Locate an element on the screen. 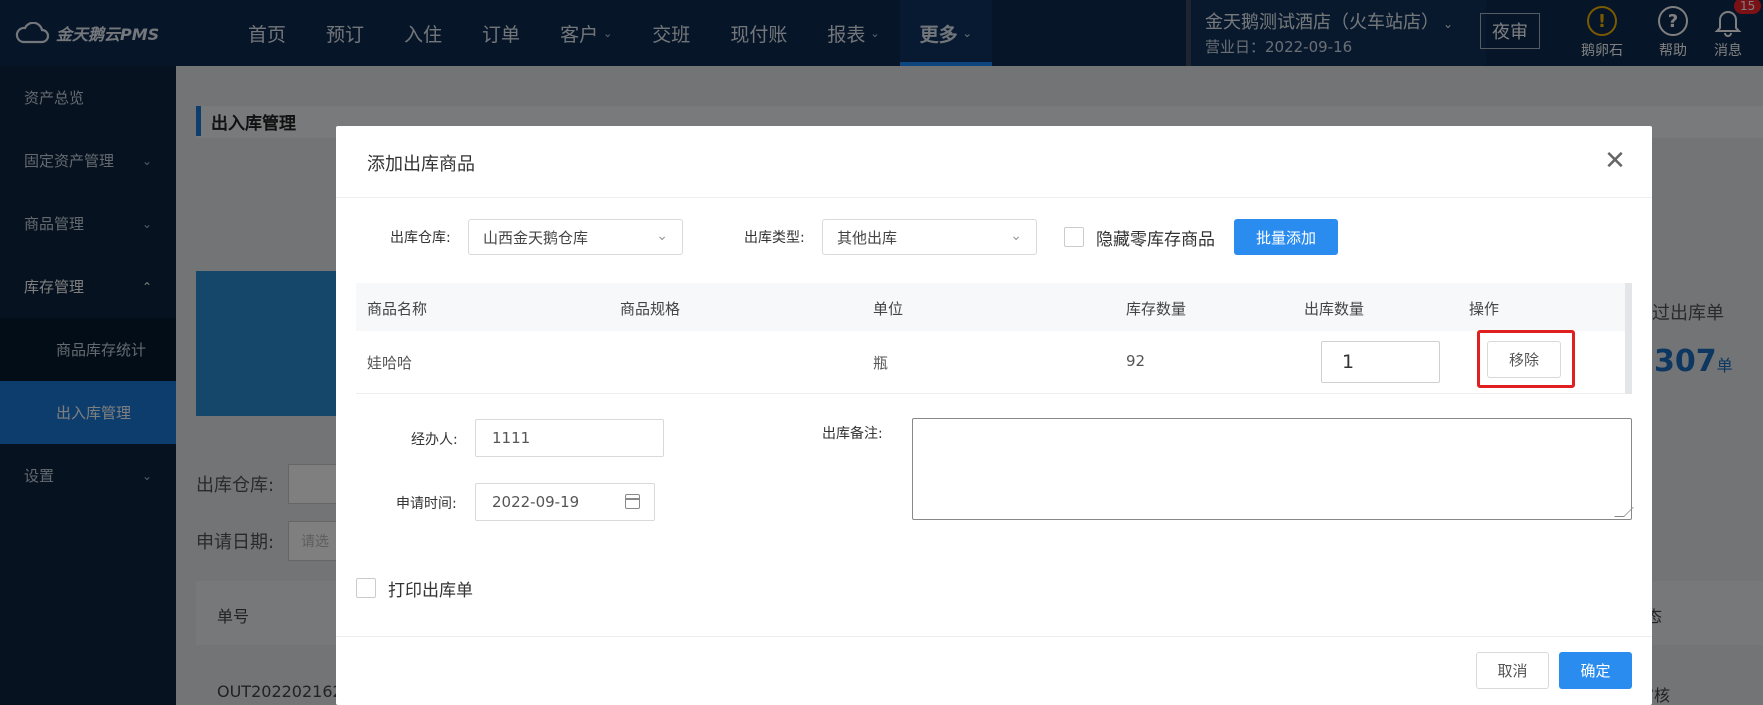 The height and width of the screenshot is (705, 1763). outbound-type-label: 出库类型: is located at coordinates (774, 238).